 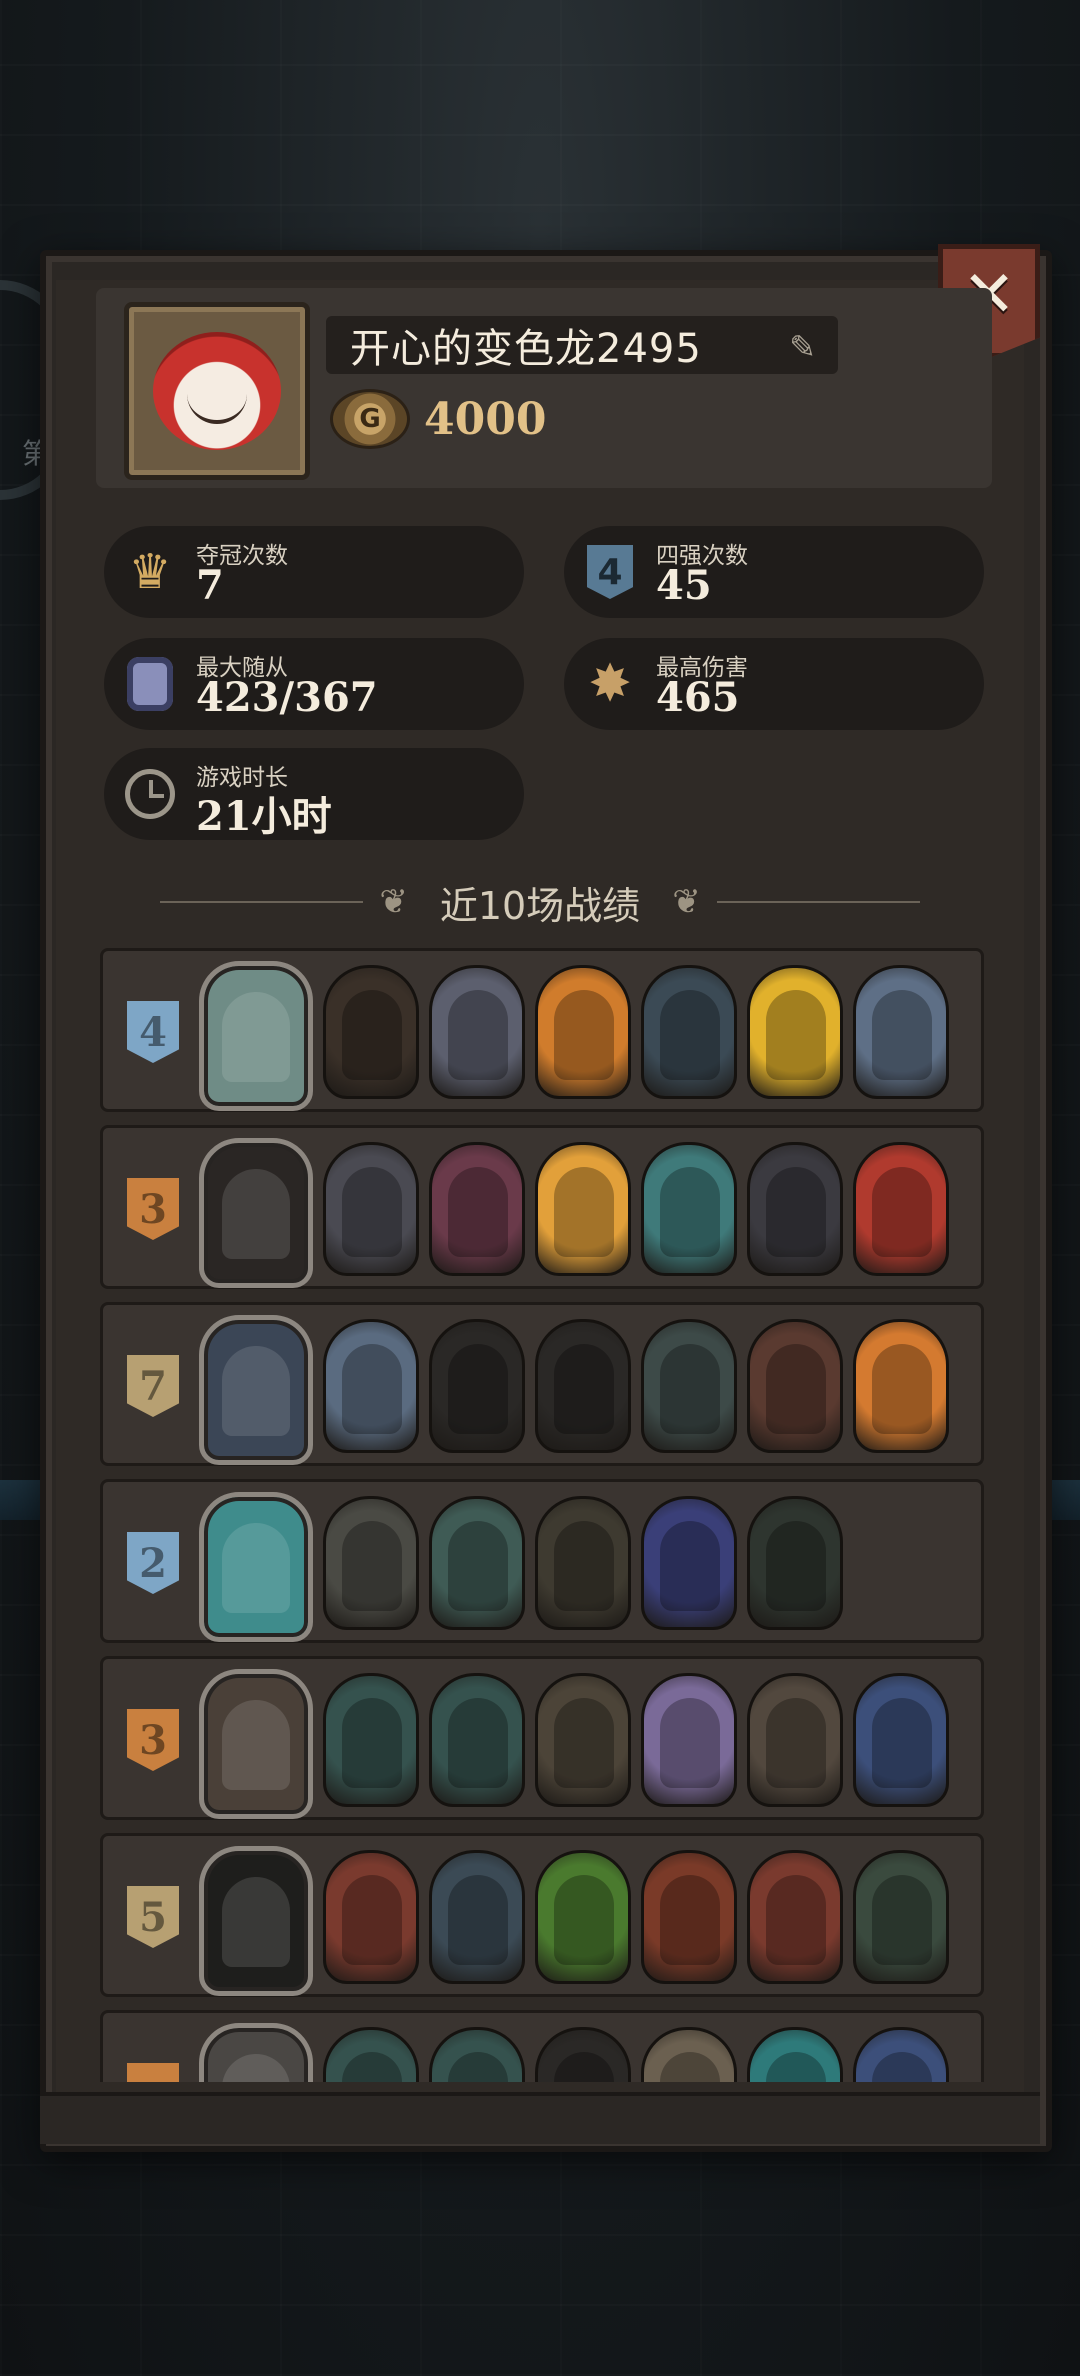 I want to click on match-row: 5, so click(x=542, y=1915).